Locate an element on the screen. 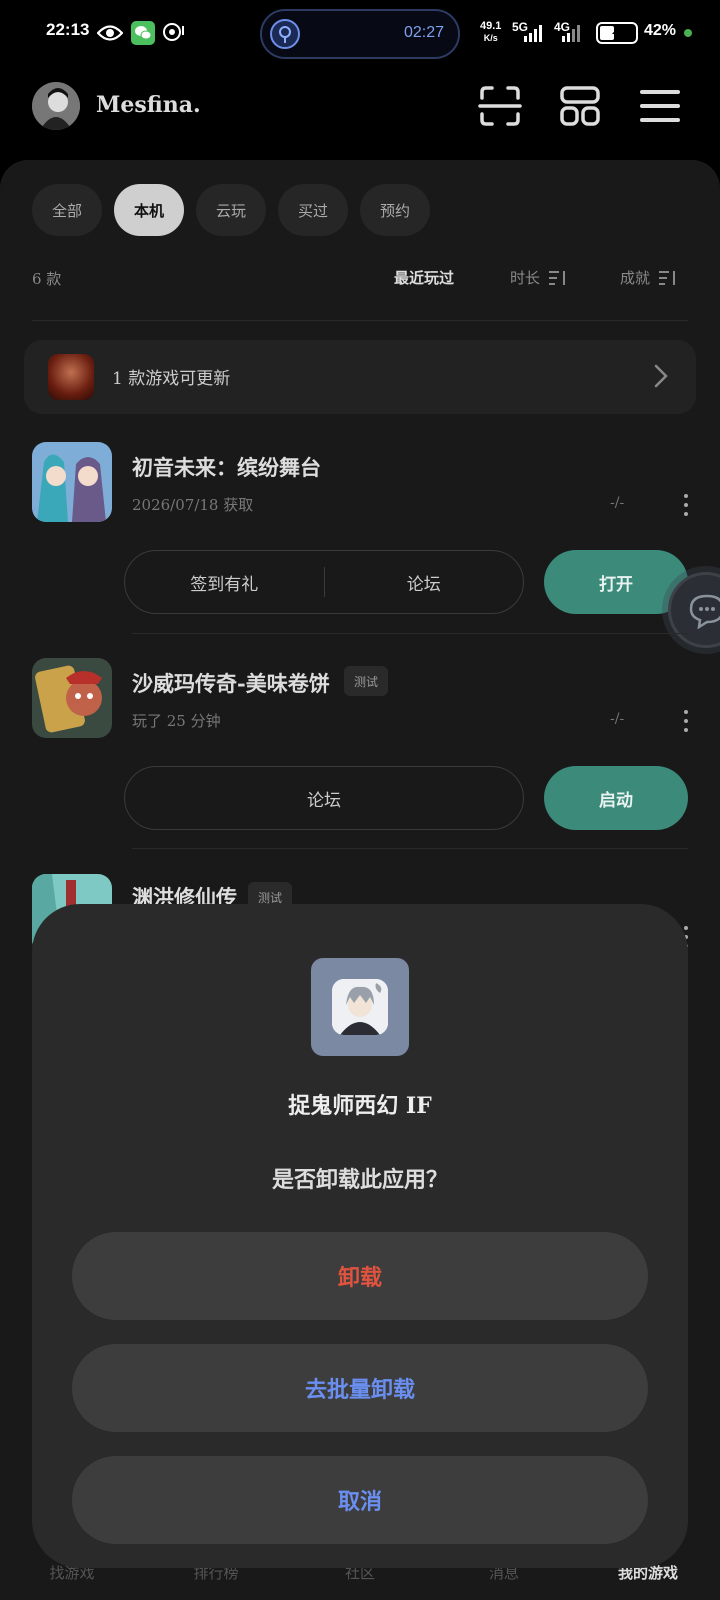 The image size is (720, 1600). chevron-right-icon is located at coordinates (661, 376).